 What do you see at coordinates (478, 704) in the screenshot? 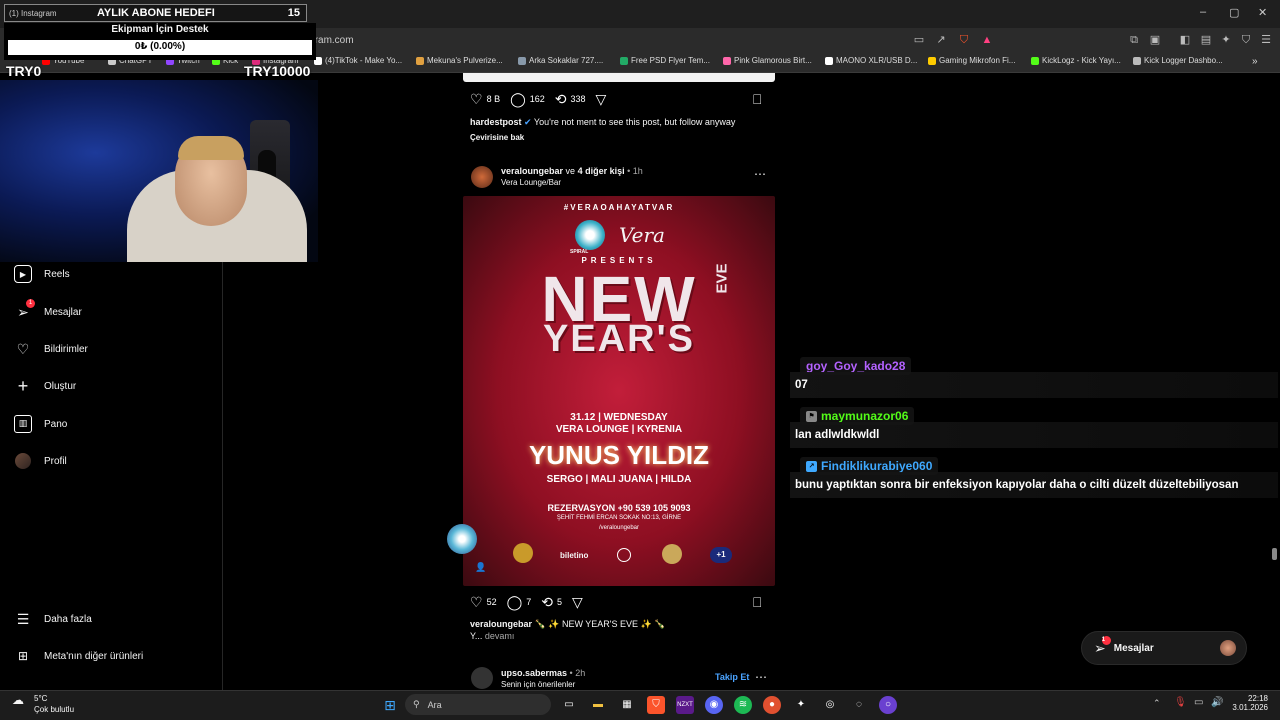
I see `taskbar-search: ⚲ Ara` at bounding box center [478, 704].